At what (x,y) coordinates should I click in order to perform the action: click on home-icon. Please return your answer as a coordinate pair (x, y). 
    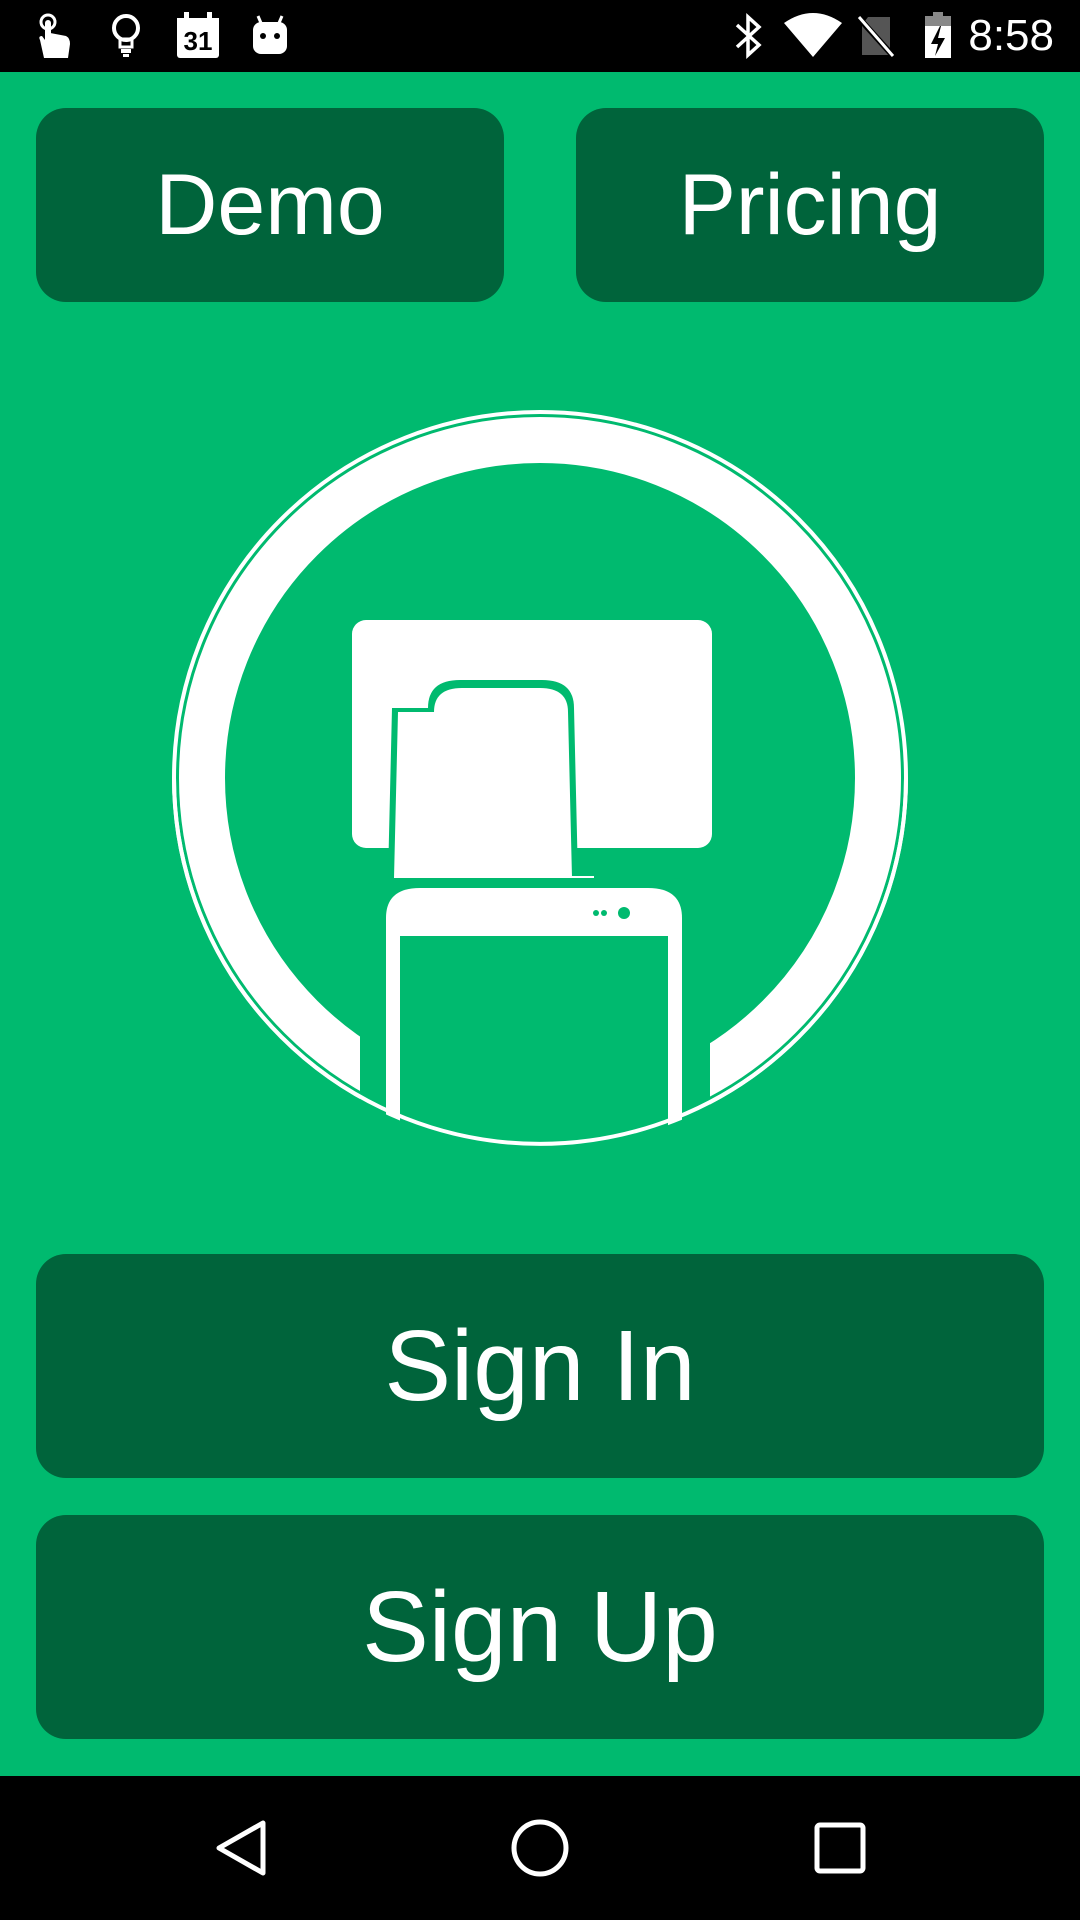
    Looking at the image, I should click on (540, 1848).